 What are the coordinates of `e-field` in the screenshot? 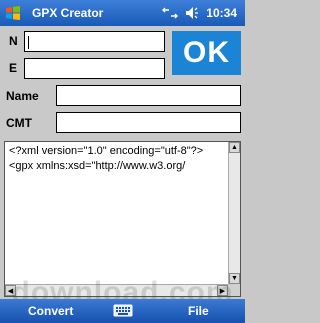 It's located at (94, 68).